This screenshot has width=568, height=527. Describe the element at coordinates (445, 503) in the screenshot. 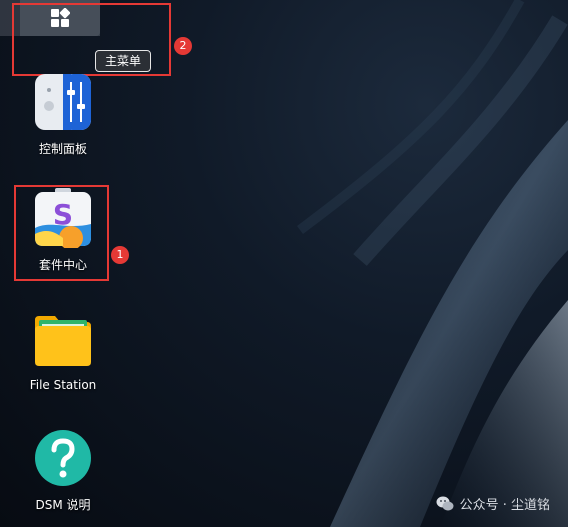

I see `wechat-icon` at that location.